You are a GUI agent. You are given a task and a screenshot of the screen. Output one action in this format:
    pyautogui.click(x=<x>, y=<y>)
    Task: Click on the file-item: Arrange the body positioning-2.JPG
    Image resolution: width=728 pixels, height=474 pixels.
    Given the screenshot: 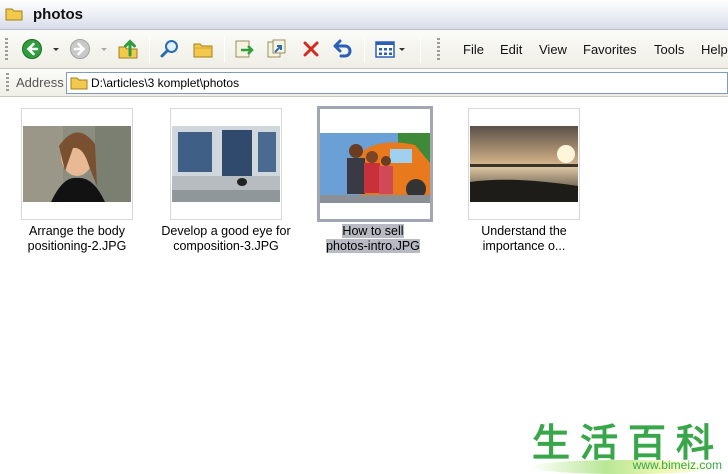 What is the action you would take?
    pyautogui.click(x=77, y=183)
    